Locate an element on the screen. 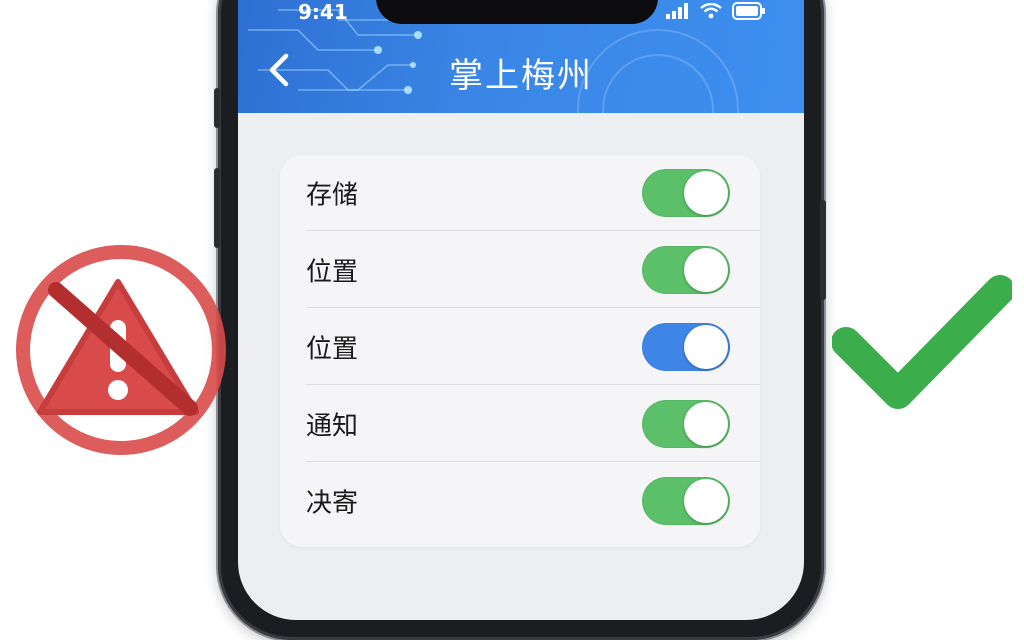 The image size is (1024, 640). location-toggle is located at coordinates (686, 270).